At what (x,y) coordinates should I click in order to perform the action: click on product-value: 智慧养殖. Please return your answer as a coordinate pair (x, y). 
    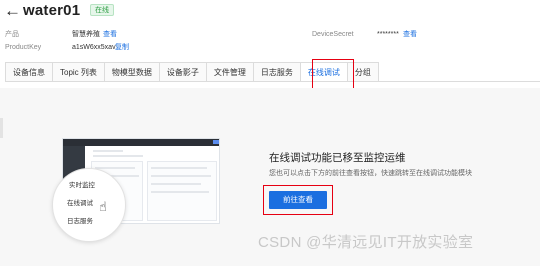
    Looking at the image, I should click on (86, 34).